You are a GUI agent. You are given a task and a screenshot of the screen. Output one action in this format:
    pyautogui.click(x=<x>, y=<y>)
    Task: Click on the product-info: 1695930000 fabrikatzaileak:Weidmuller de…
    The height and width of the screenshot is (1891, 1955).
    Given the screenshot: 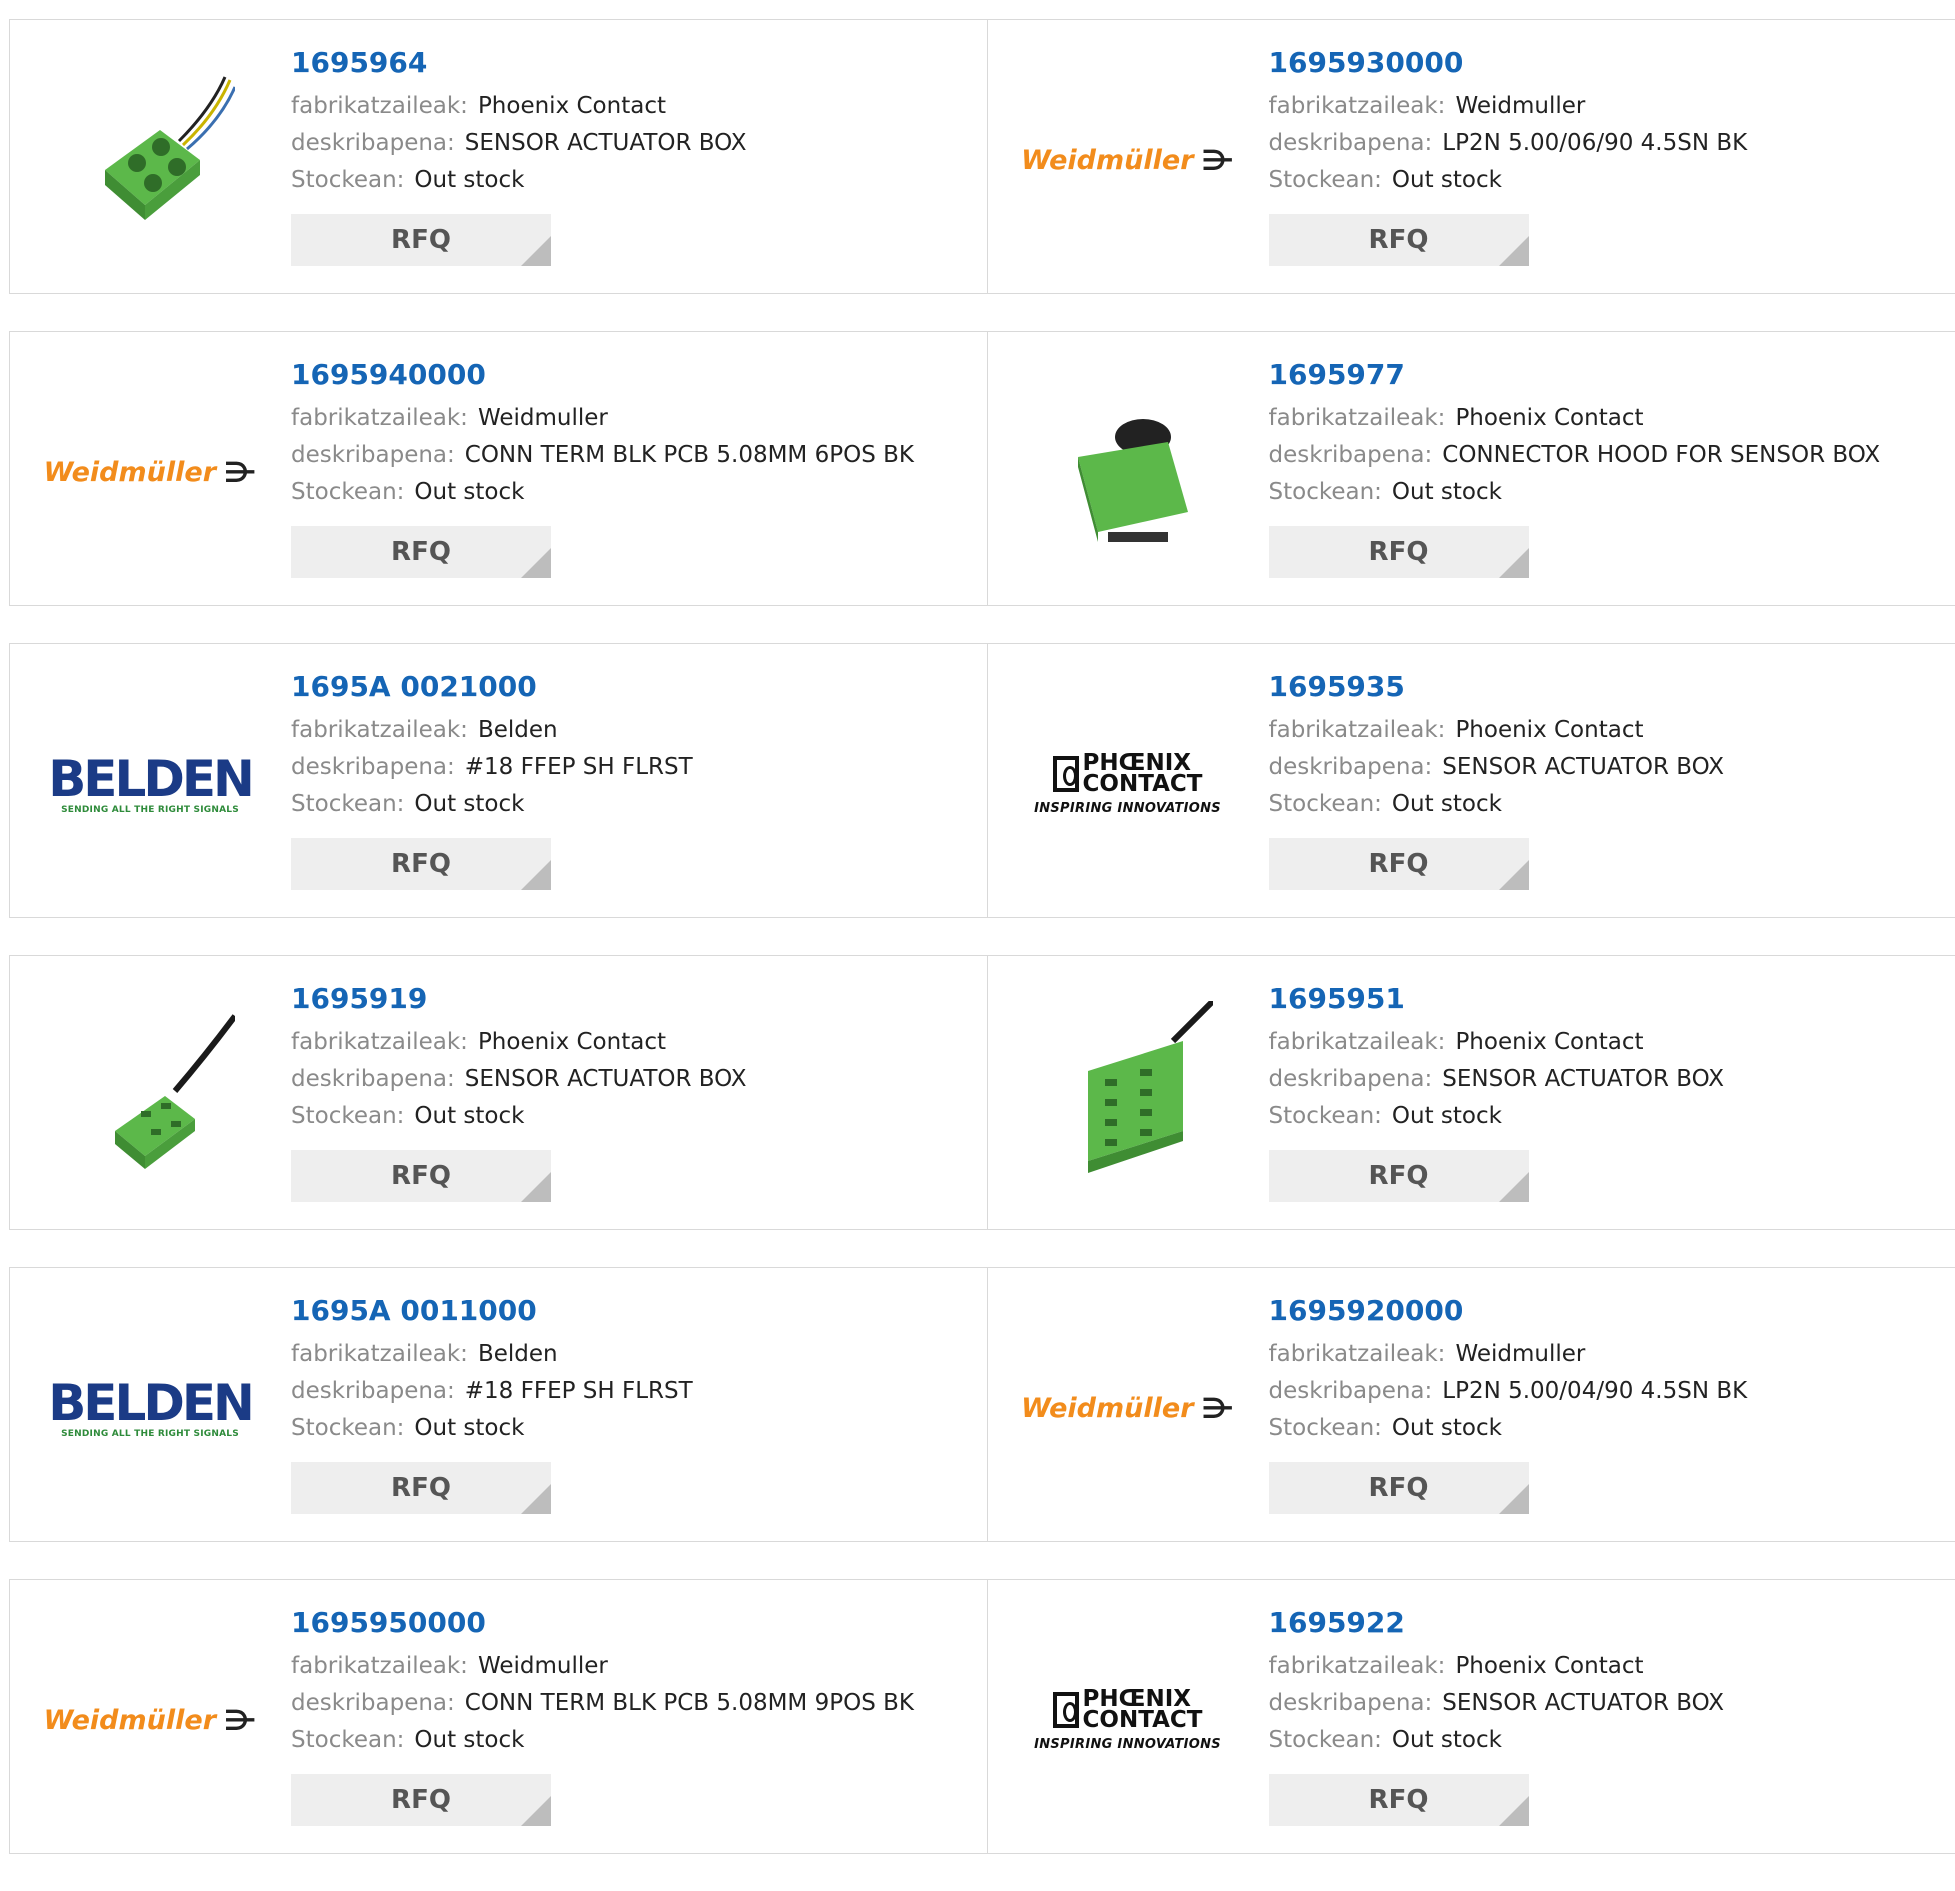 What is the action you would take?
    pyautogui.click(x=1508, y=156)
    